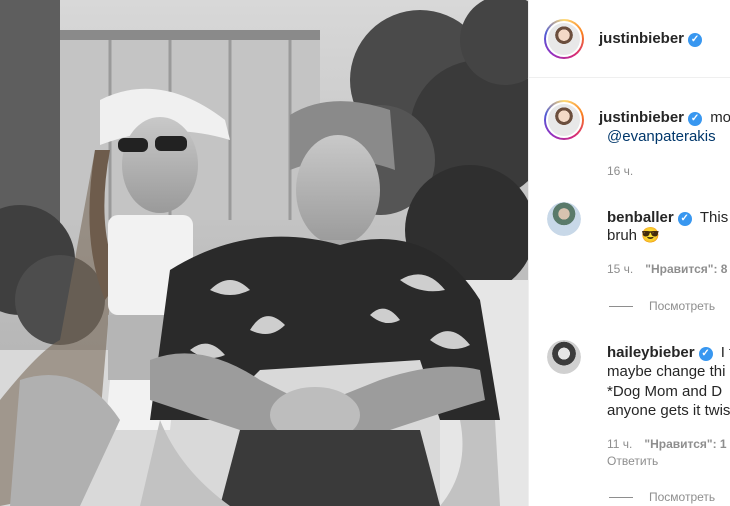 This screenshot has height=506, width=730. What do you see at coordinates (685, 444) in the screenshot?
I see `comment-likes: "Нравится": 1` at bounding box center [685, 444].